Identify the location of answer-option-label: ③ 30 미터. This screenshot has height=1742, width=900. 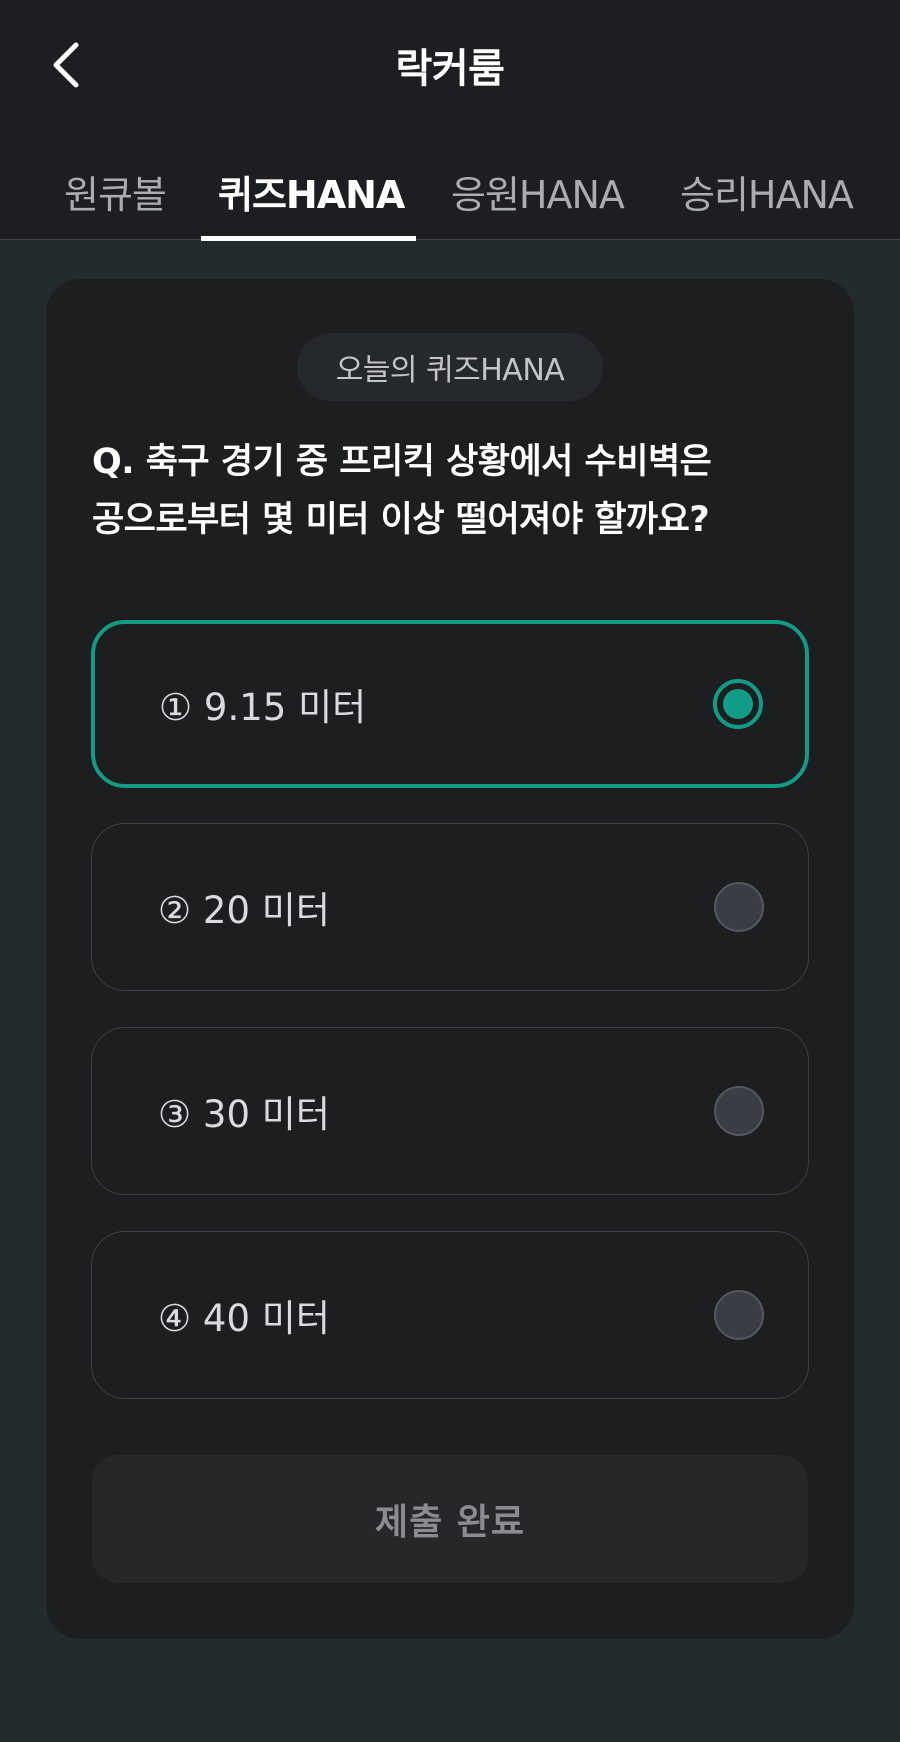
(244, 1114).